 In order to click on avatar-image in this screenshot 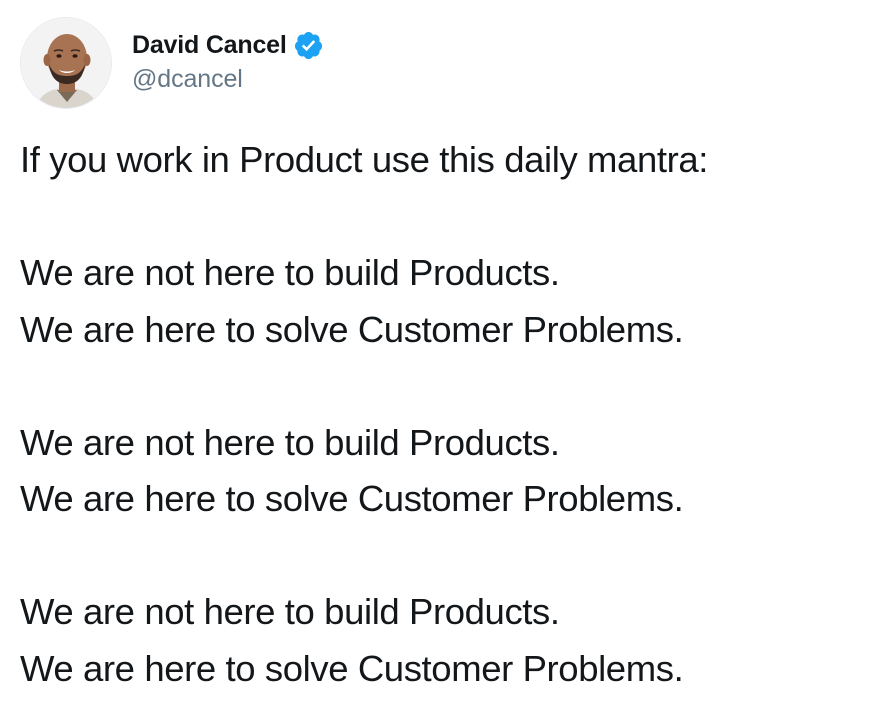, I will do `click(66, 63)`.